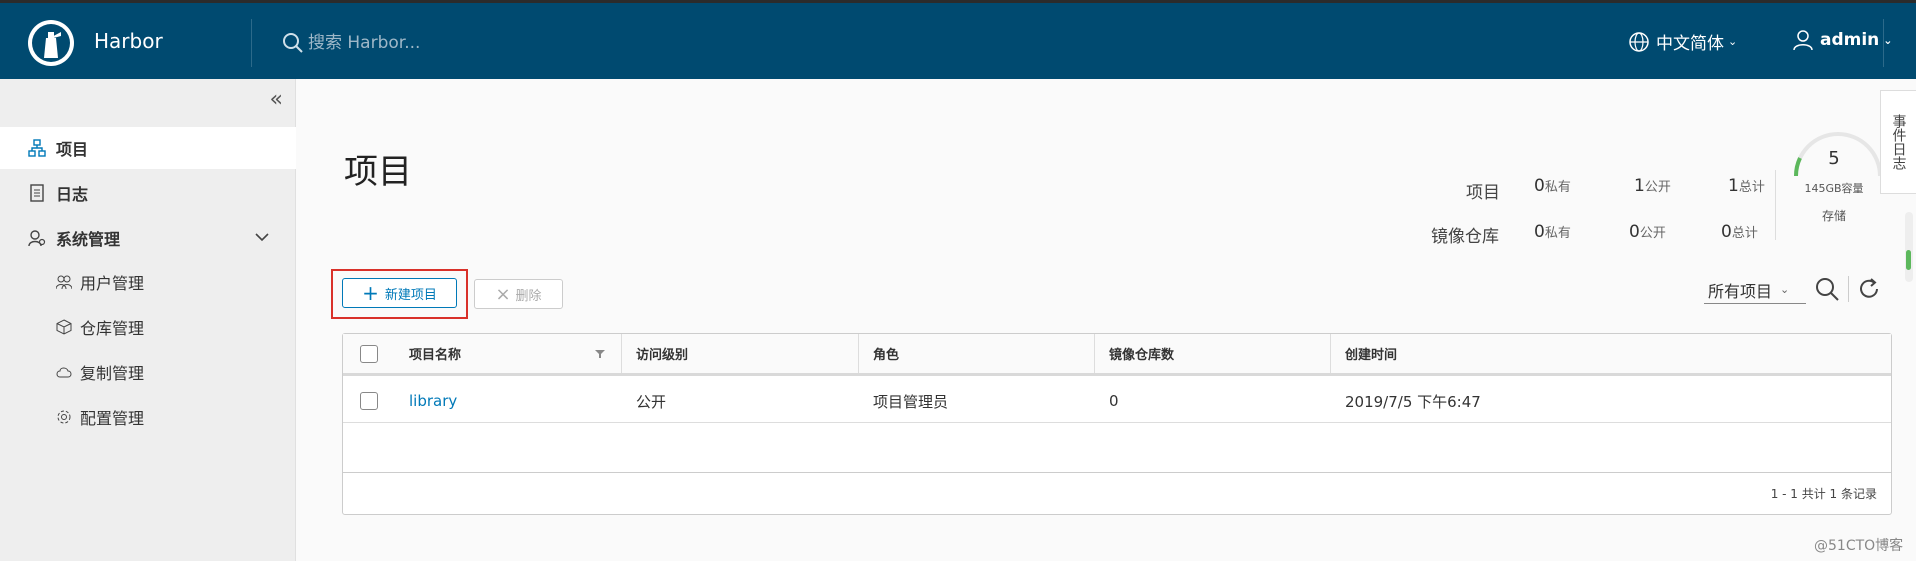  Describe the element at coordinates (128, 41) in the screenshot. I see `brand-name: Harbor` at that location.